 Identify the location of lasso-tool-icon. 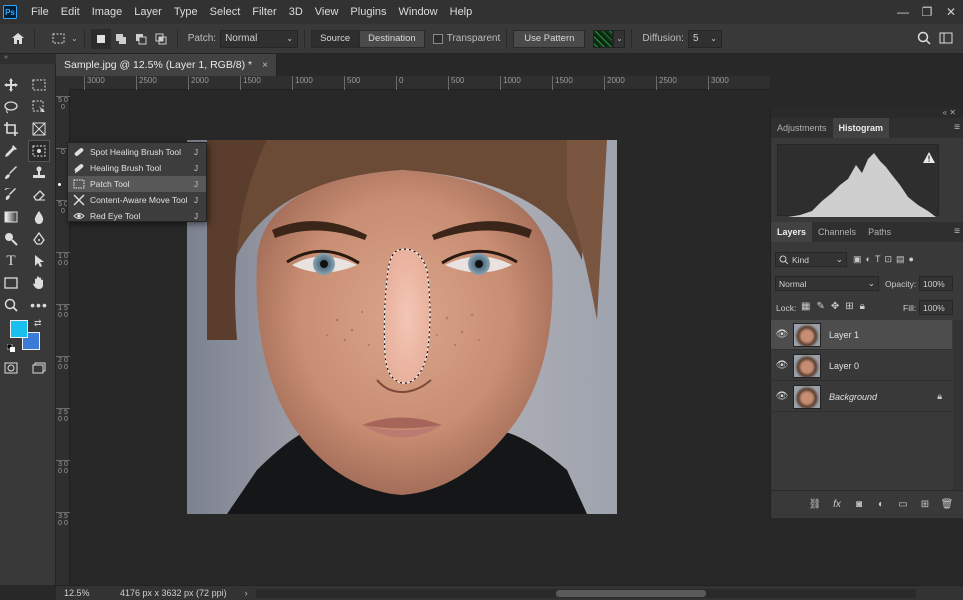
(11, 107).